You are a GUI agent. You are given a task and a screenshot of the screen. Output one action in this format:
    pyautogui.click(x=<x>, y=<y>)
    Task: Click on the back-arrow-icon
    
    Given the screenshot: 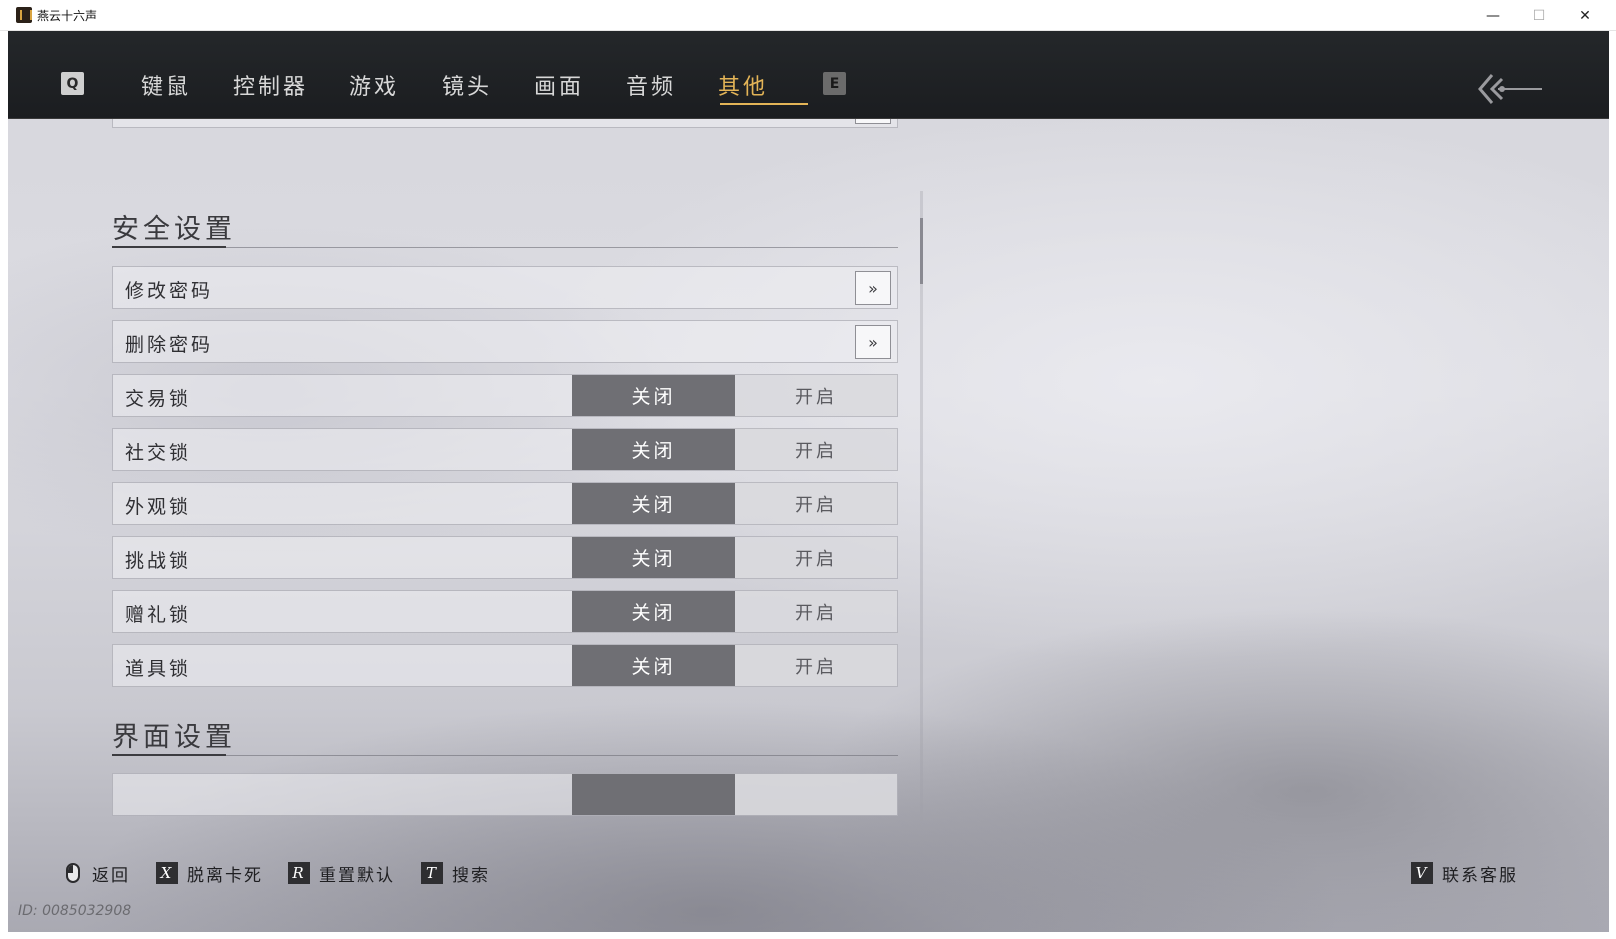 What is the action you would take?
    pyautogui.click(x=1511, y=89)
    